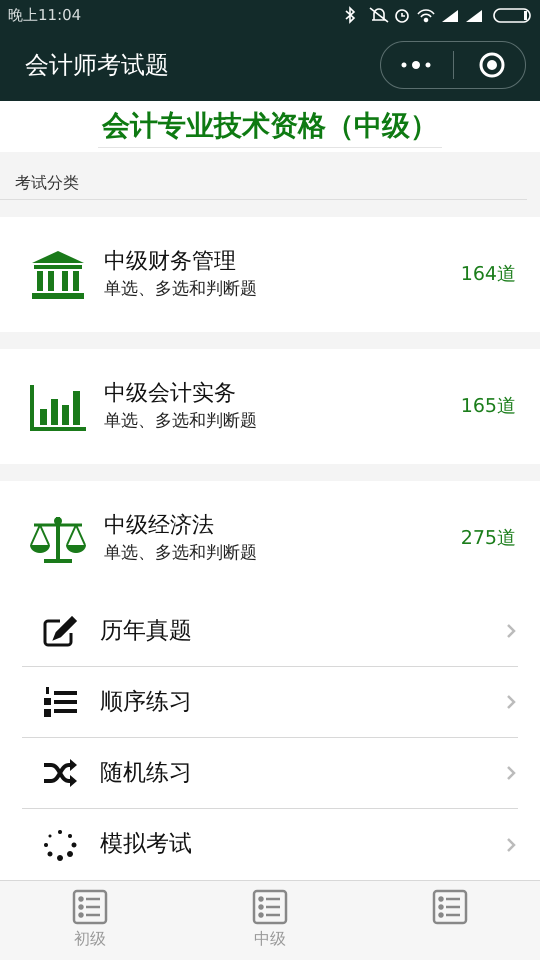 This screenshot has height=960, width=540. I want to click on close-icon, so click(492, 65).